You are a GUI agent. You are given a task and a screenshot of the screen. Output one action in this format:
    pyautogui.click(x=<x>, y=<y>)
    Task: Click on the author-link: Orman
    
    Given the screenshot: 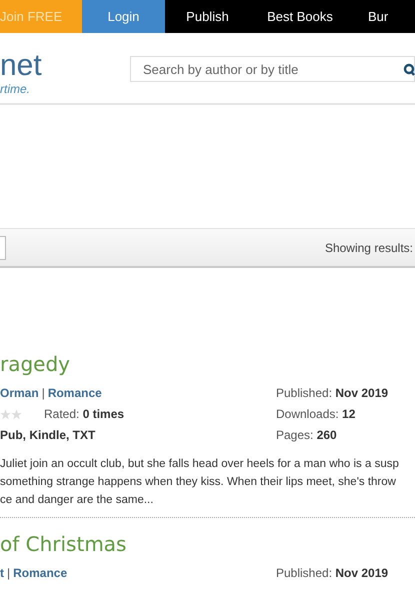 What is the action you would take?
    pyautogui.click(x=19, y=393)
    